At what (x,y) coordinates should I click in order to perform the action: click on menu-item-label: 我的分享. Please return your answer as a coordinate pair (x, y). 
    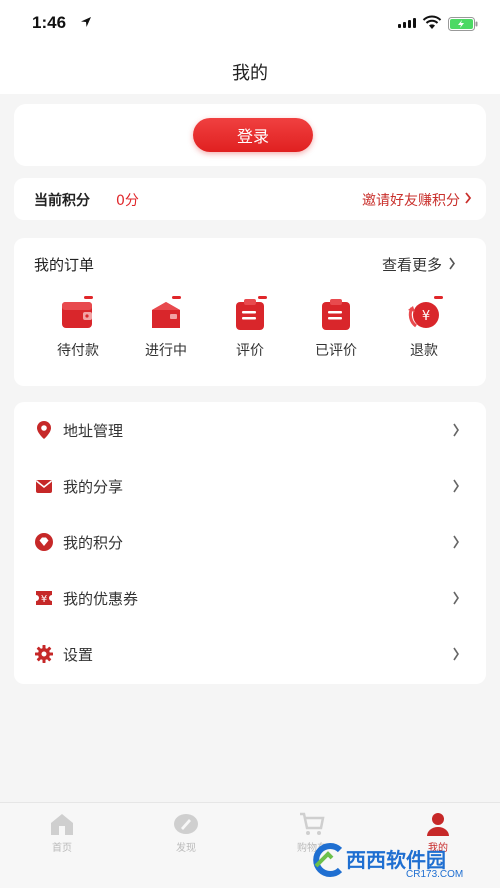
    Looking at the image, I should click on (93, 487).